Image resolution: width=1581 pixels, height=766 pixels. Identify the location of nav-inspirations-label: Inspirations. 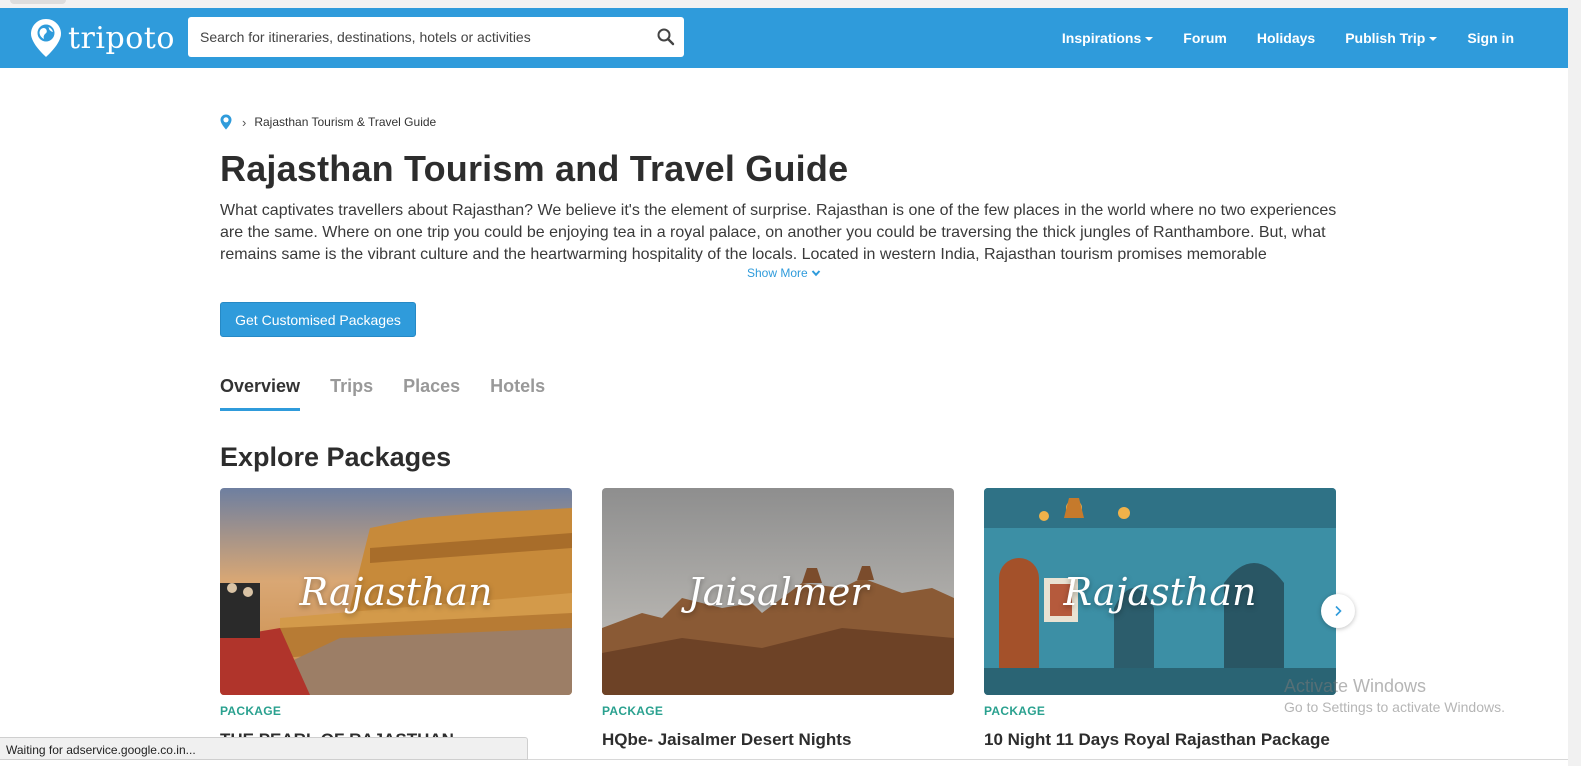
(1101, 38).